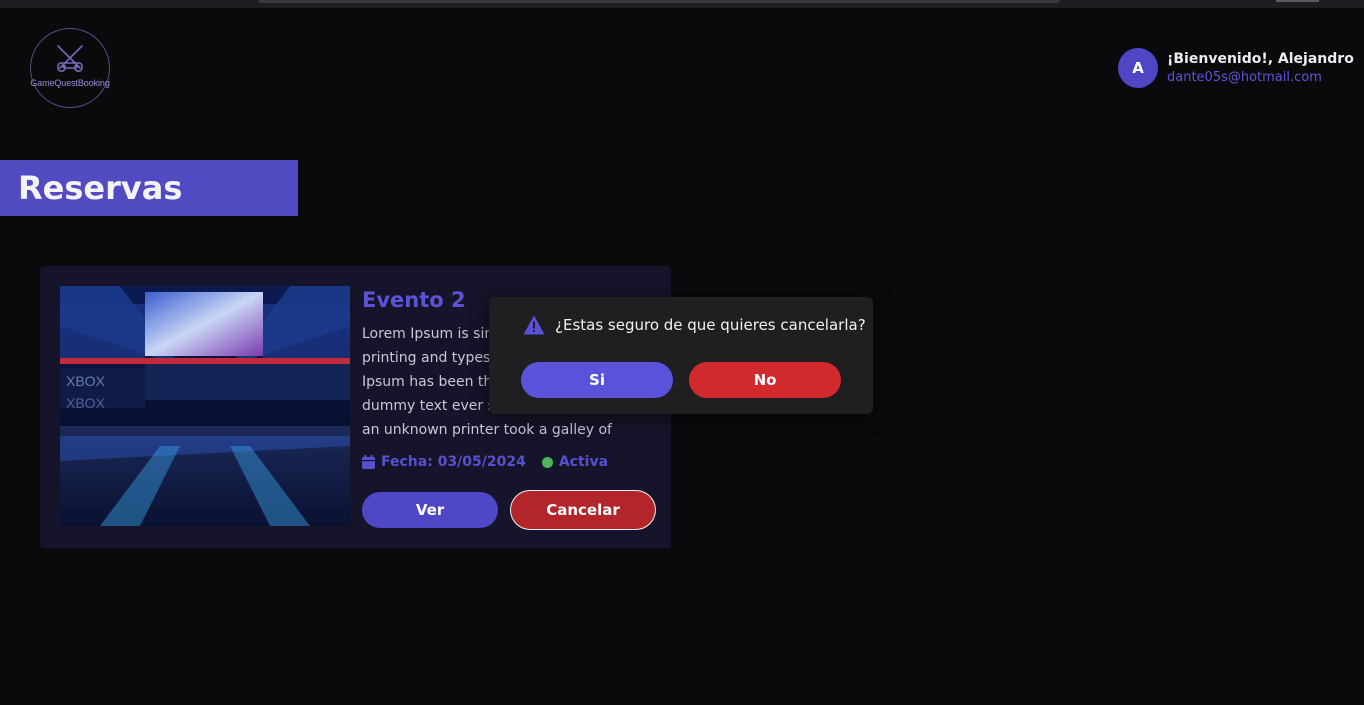 The height and width of the screenshot is (705, 1364). What do you see at coordinates (1260, 59) in the screenshot?
I see `user-greeting: ¡Bienvenido!, Alejandro` at bounding box center [1260, 59].